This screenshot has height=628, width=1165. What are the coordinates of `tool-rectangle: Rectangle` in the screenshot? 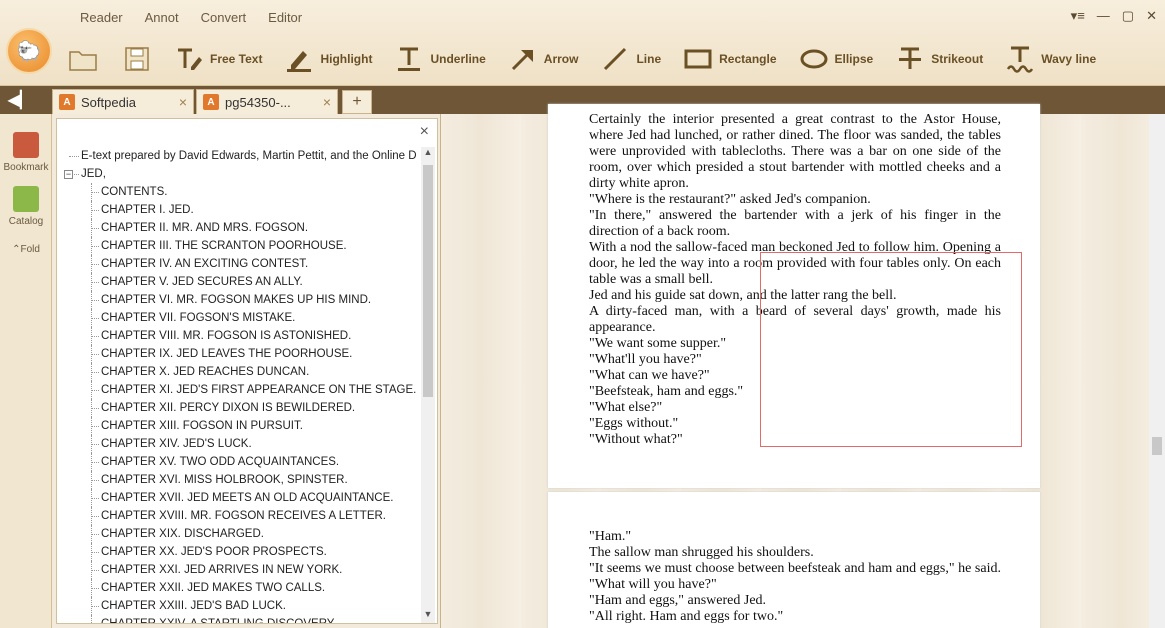 It's located at (730, 59).